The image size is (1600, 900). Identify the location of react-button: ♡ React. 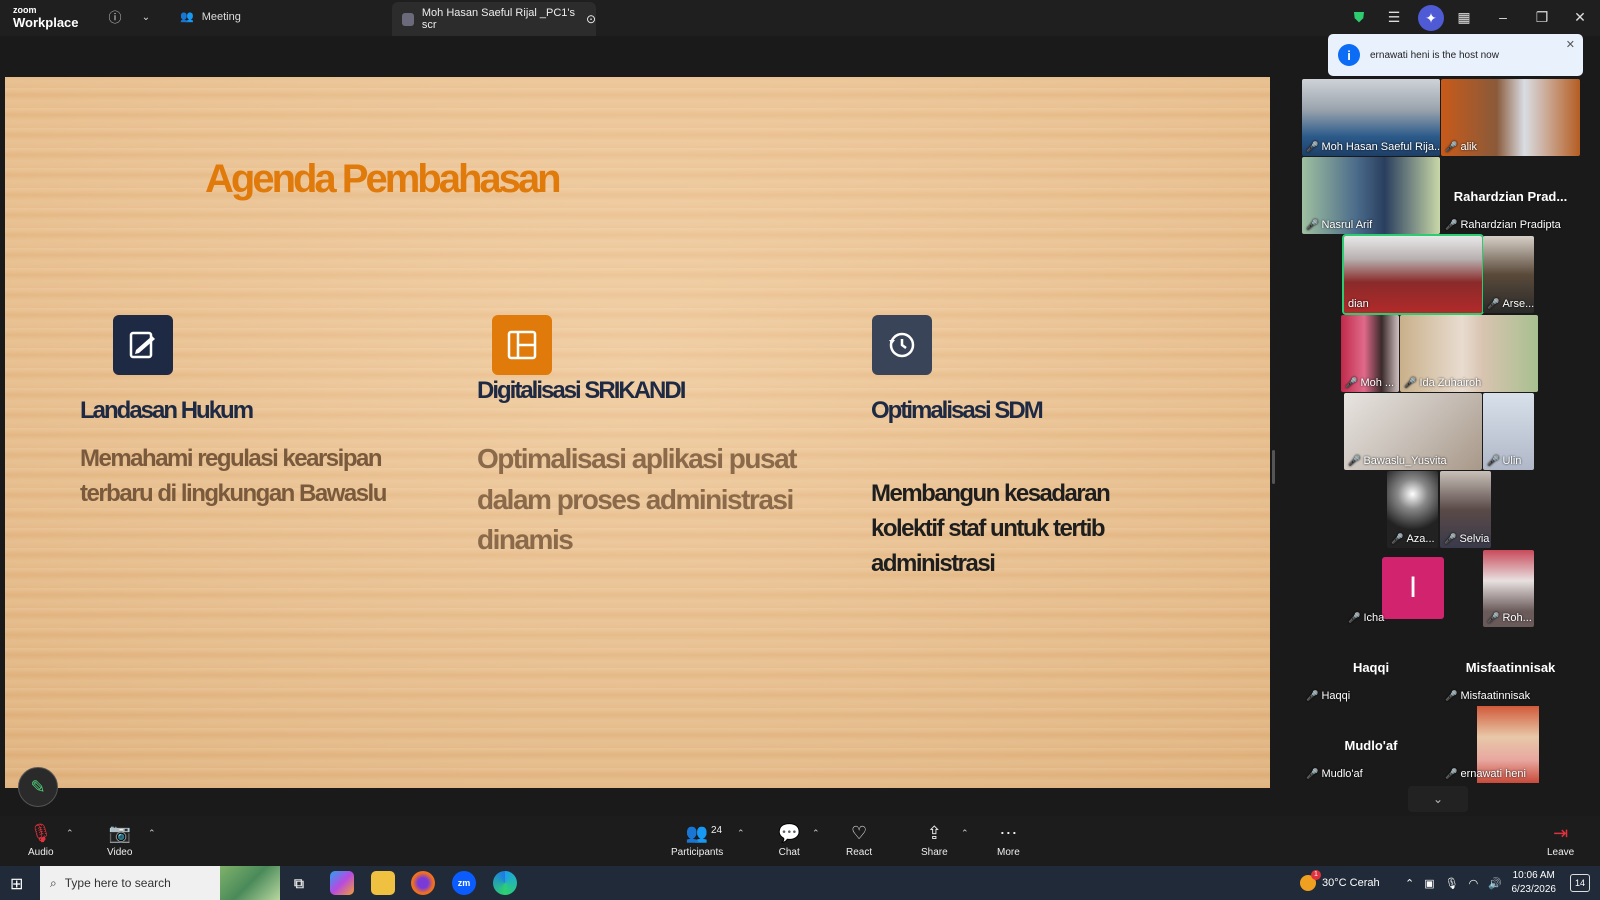
(859, 840).